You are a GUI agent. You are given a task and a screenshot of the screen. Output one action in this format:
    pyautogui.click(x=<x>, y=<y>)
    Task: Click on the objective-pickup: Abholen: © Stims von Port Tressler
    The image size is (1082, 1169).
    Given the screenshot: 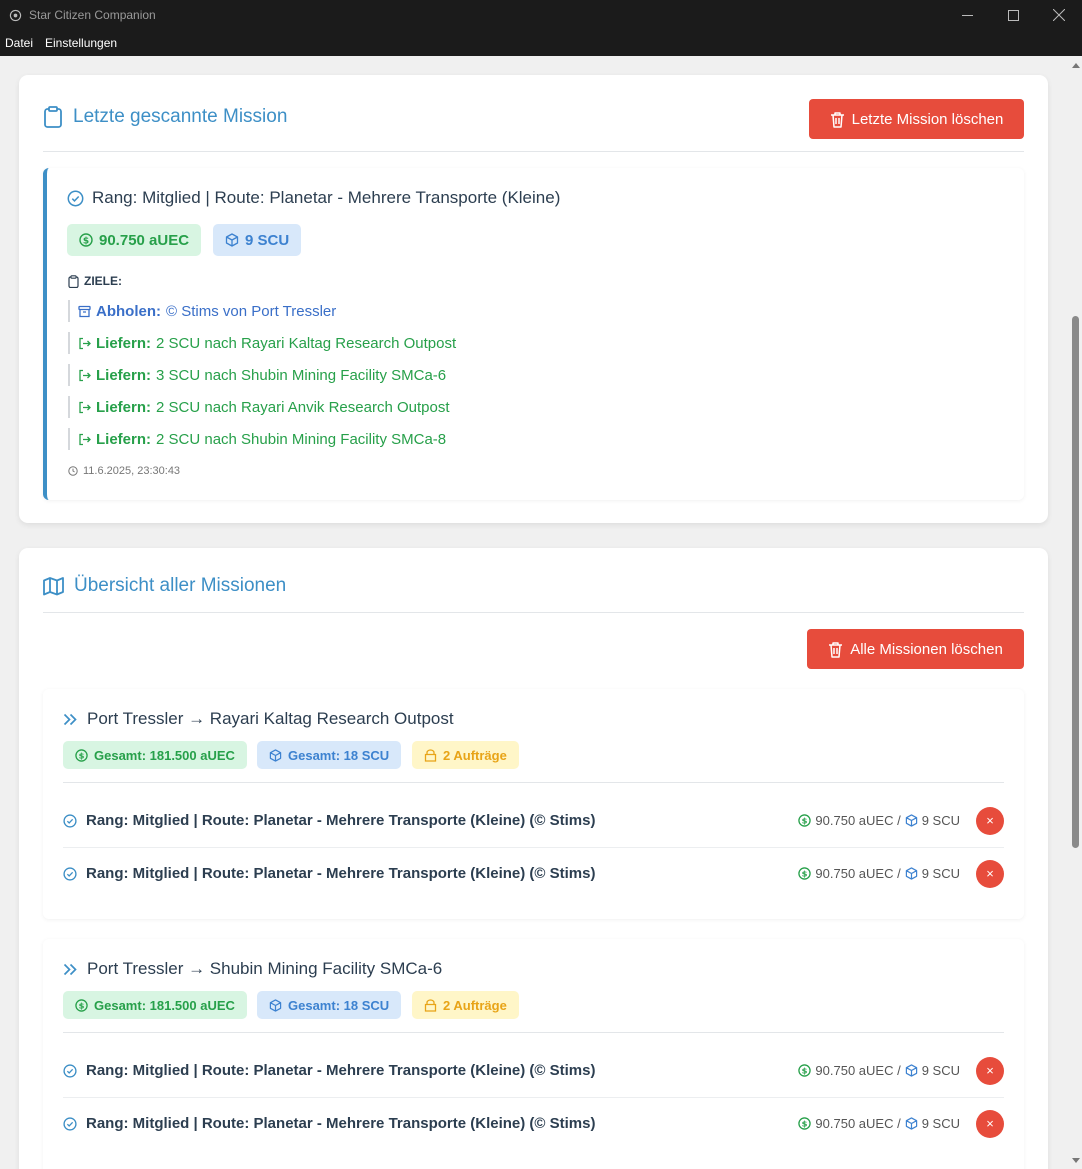 What is the action you would take?
    pyautogui.click(x=202, y=311)
    